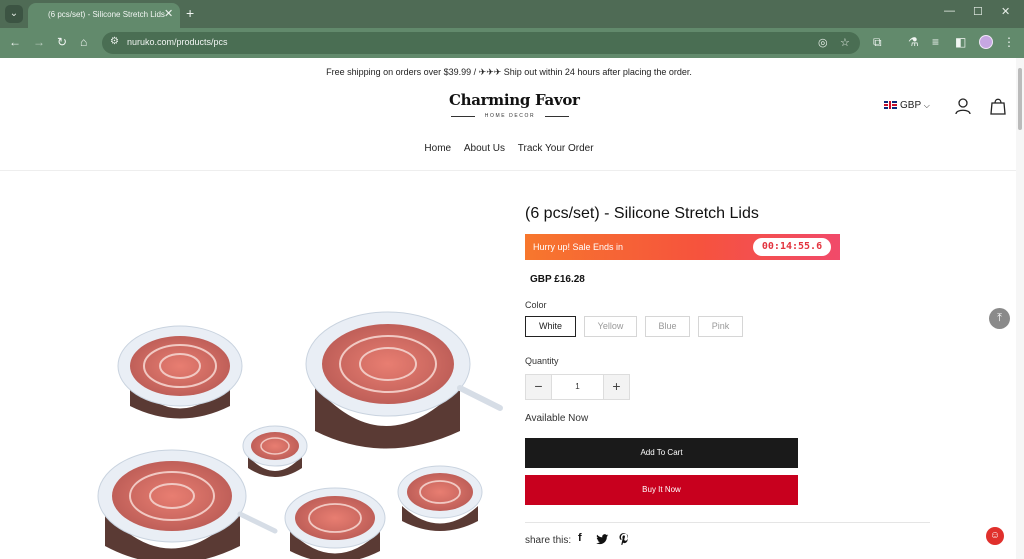 This screenshot has width=1024, height=559. I want to click on tab-title: (6 pcs/set) - Silicone Stretch Lids, so click(106, 14).